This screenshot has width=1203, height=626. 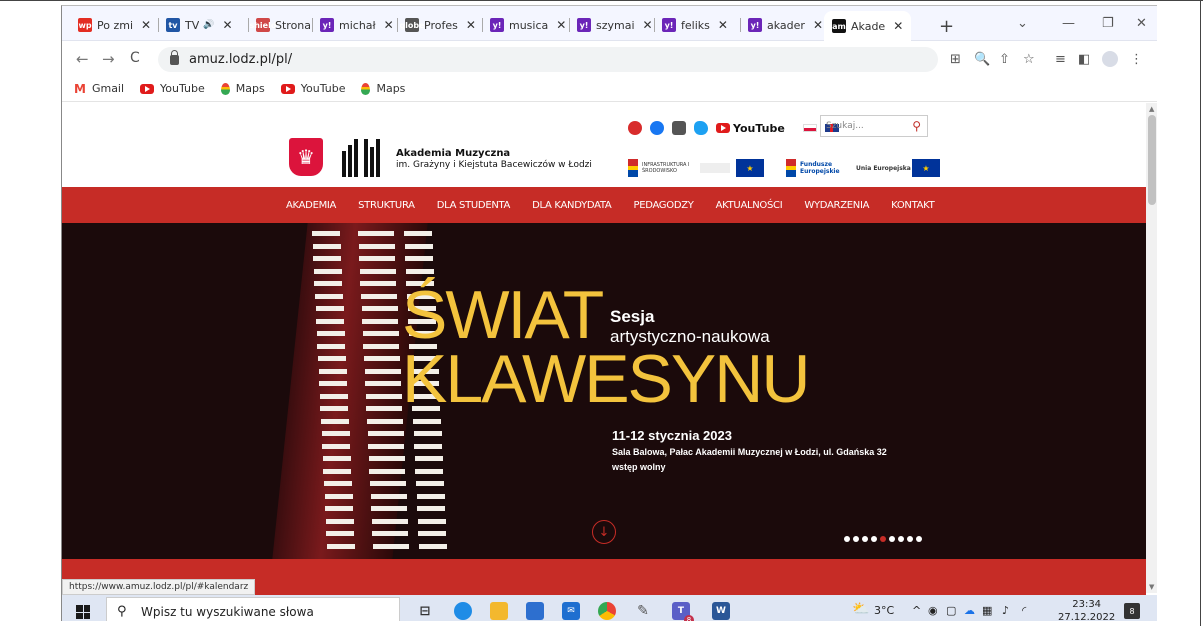 I want to click on volume-icon: ♪, so click(x=1005, y=610).